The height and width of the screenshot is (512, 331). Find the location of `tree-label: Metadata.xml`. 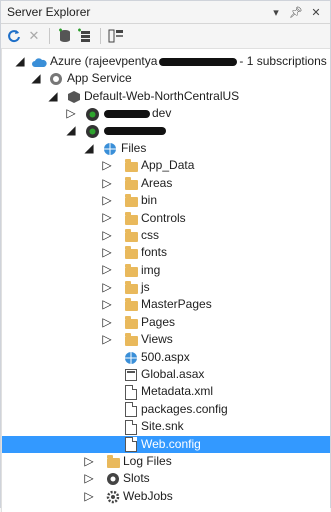

tree-label: Metadata.xml is located at coordinates (177, 391).